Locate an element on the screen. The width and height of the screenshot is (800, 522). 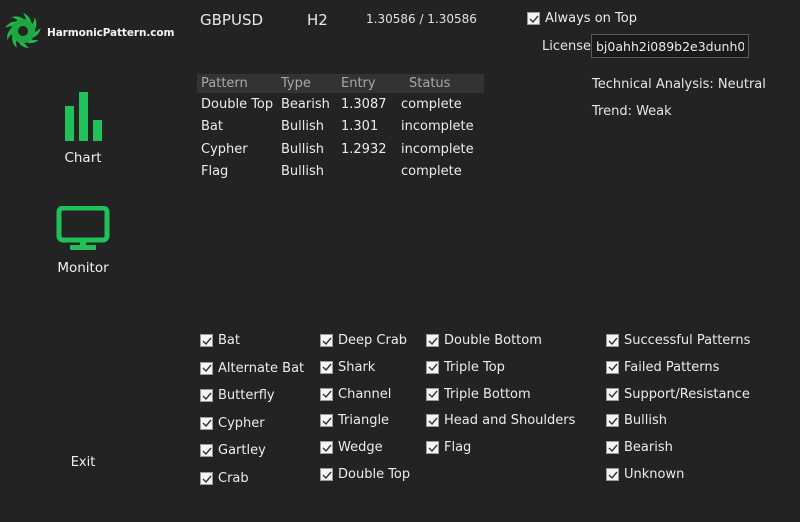
cell-pattern: Cypher is located at coordinates (224, 149).